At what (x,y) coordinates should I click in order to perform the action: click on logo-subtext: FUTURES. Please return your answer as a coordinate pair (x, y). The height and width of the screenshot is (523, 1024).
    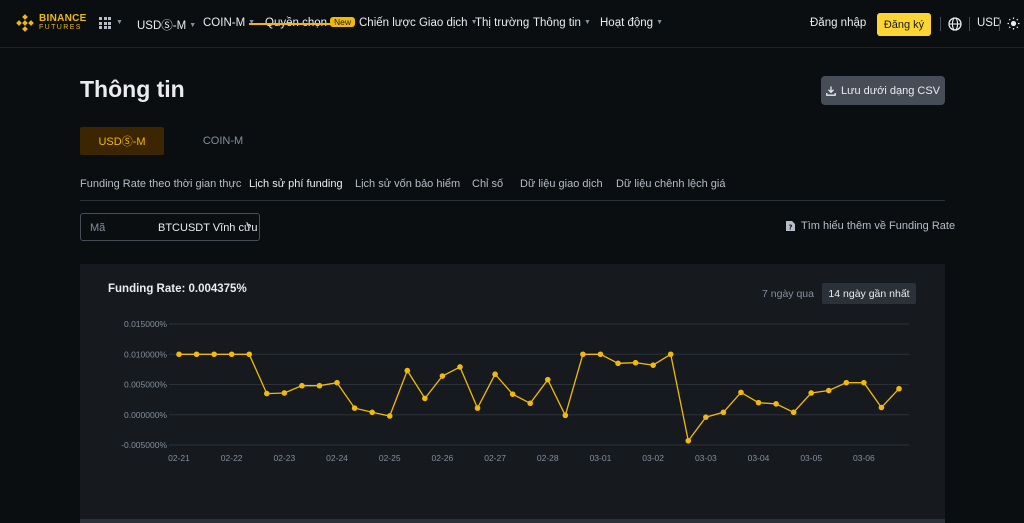
    Looking at the image, I should click on (60, 27).